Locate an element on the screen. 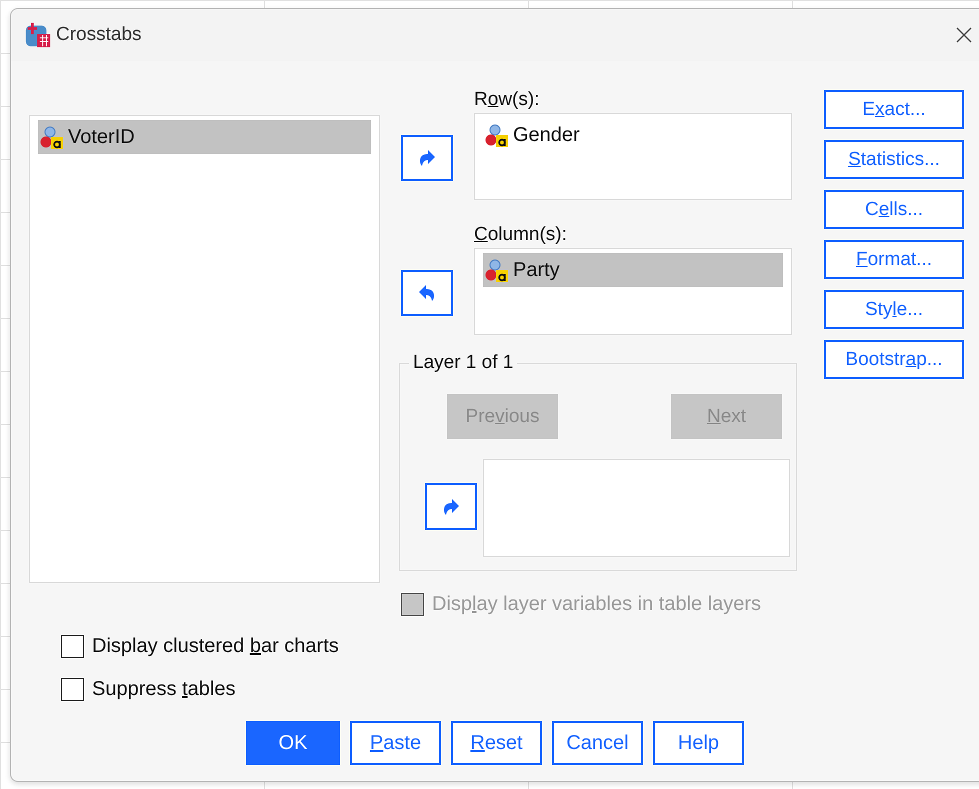  list-label: Column(s): is located at coordinates (521, 235).